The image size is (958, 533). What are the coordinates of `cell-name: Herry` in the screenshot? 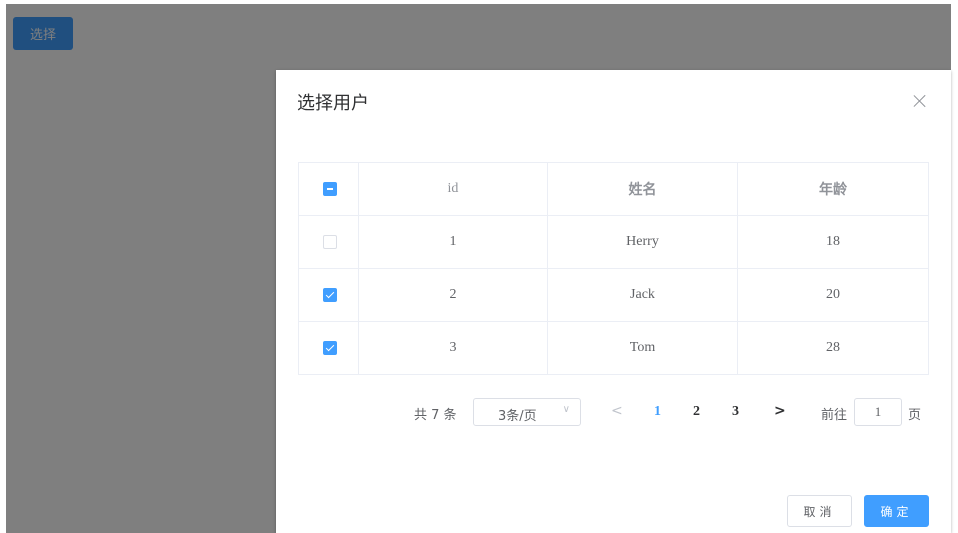 It's located at (642, 242).